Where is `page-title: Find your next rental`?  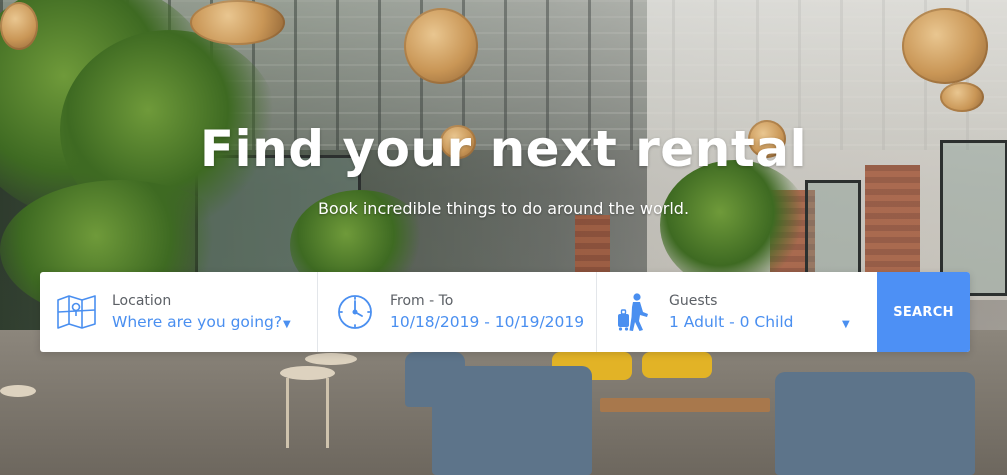
page-title: Find your next rental is located at coordinates (503, 149).